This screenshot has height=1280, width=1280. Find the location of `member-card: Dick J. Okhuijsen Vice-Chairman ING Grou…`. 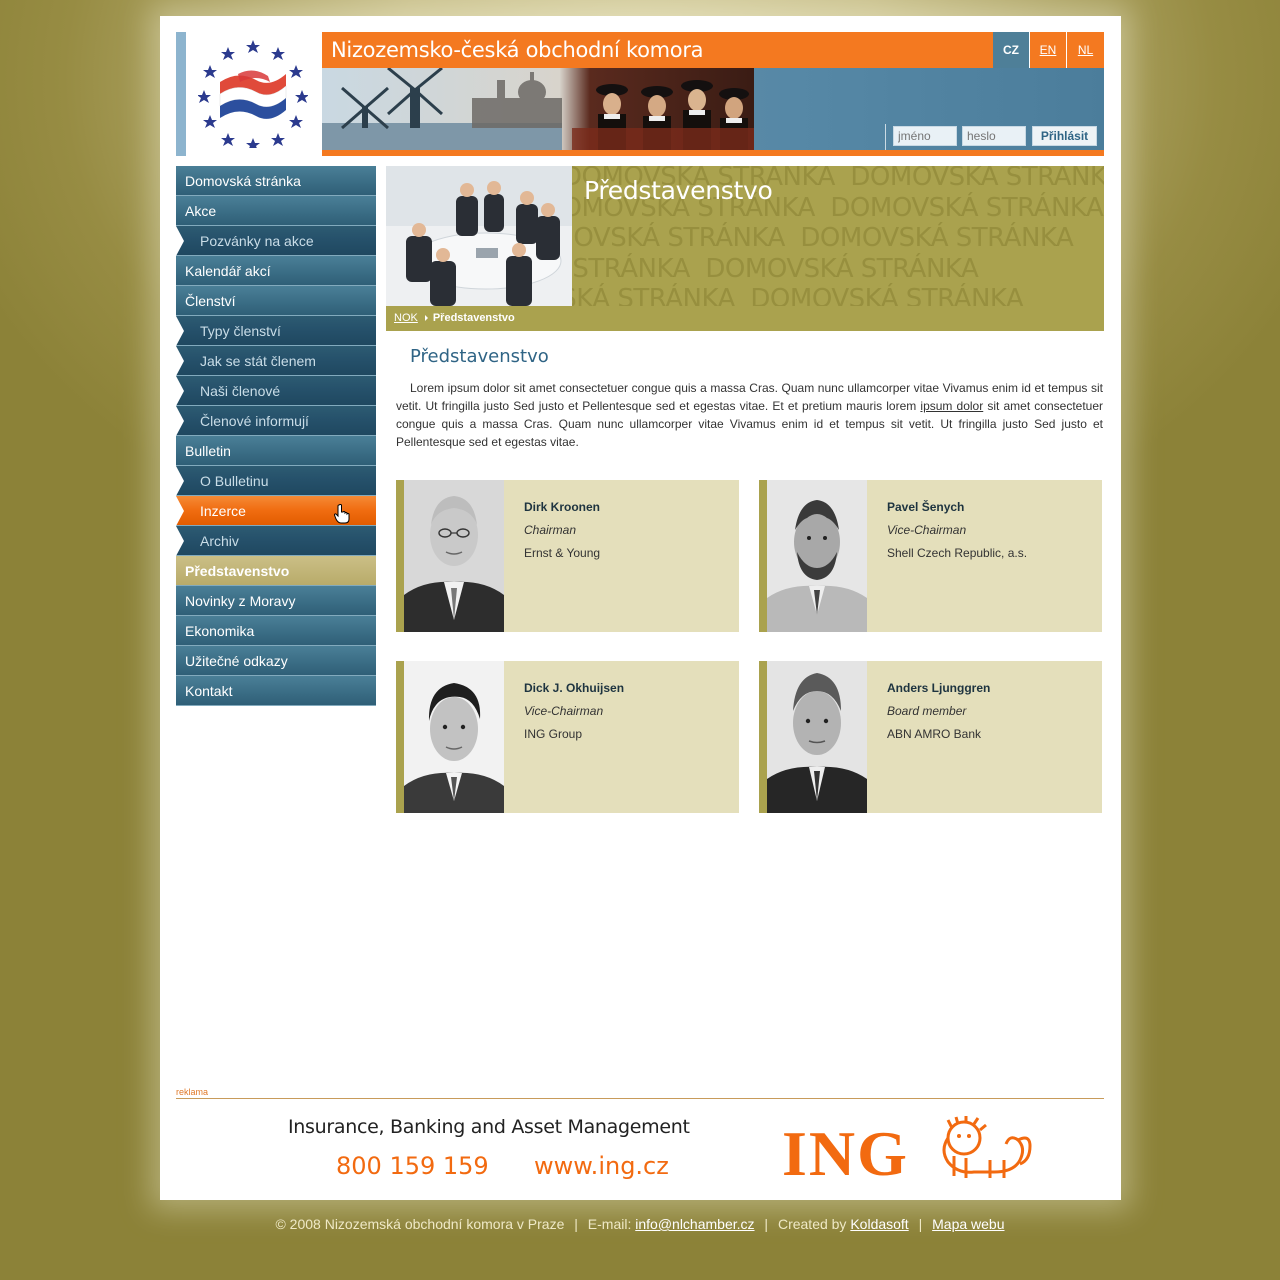

member-card: Dick J. Okhuijsen Vice-Chairman ING Grou… is located at coordinates (567, 737).